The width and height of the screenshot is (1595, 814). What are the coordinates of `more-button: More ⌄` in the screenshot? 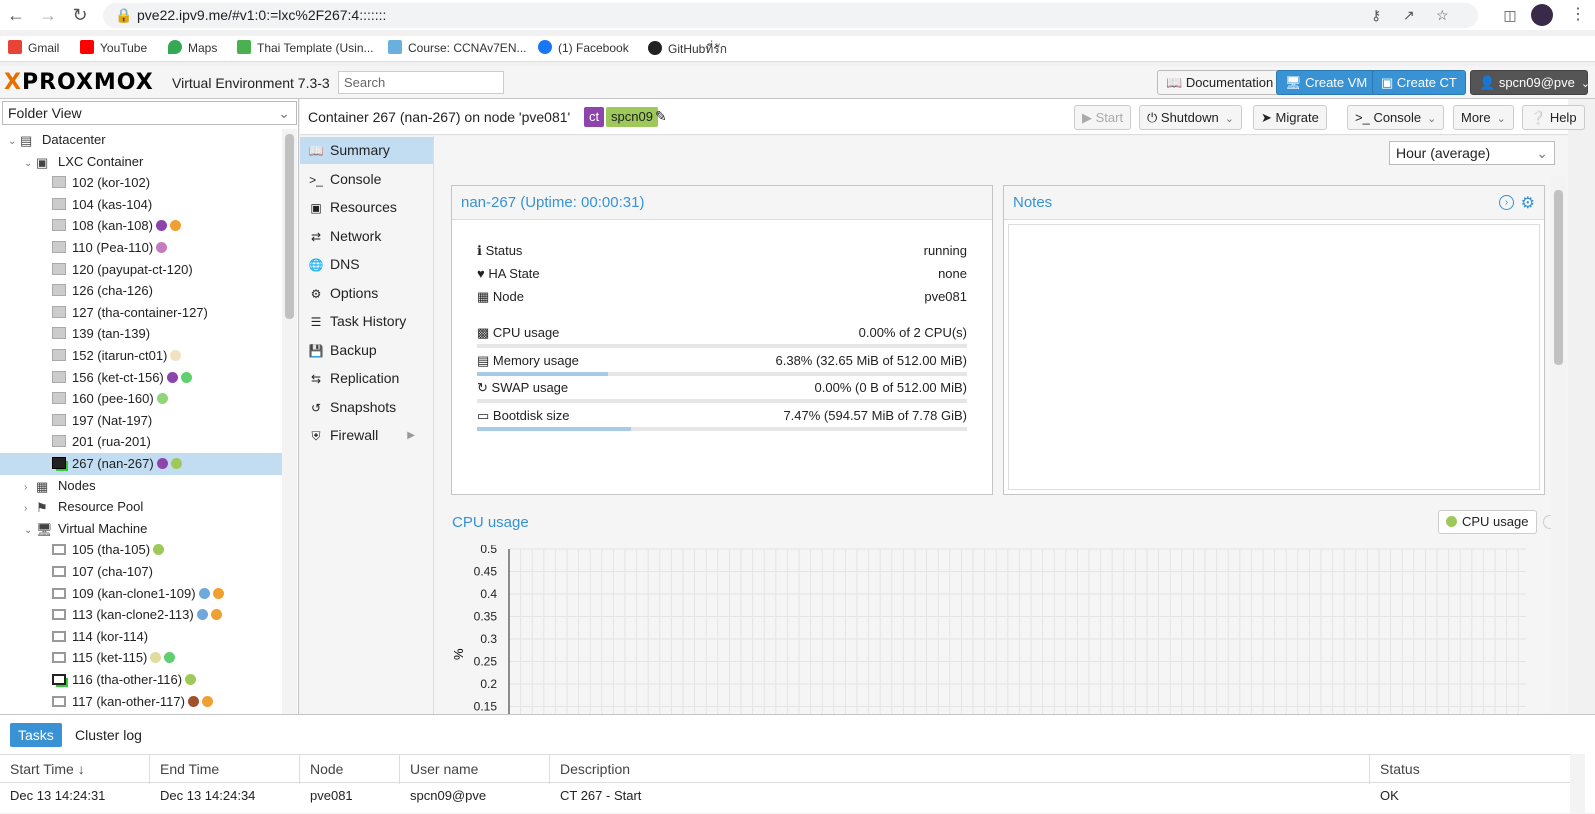 It's located at (1483, 117).